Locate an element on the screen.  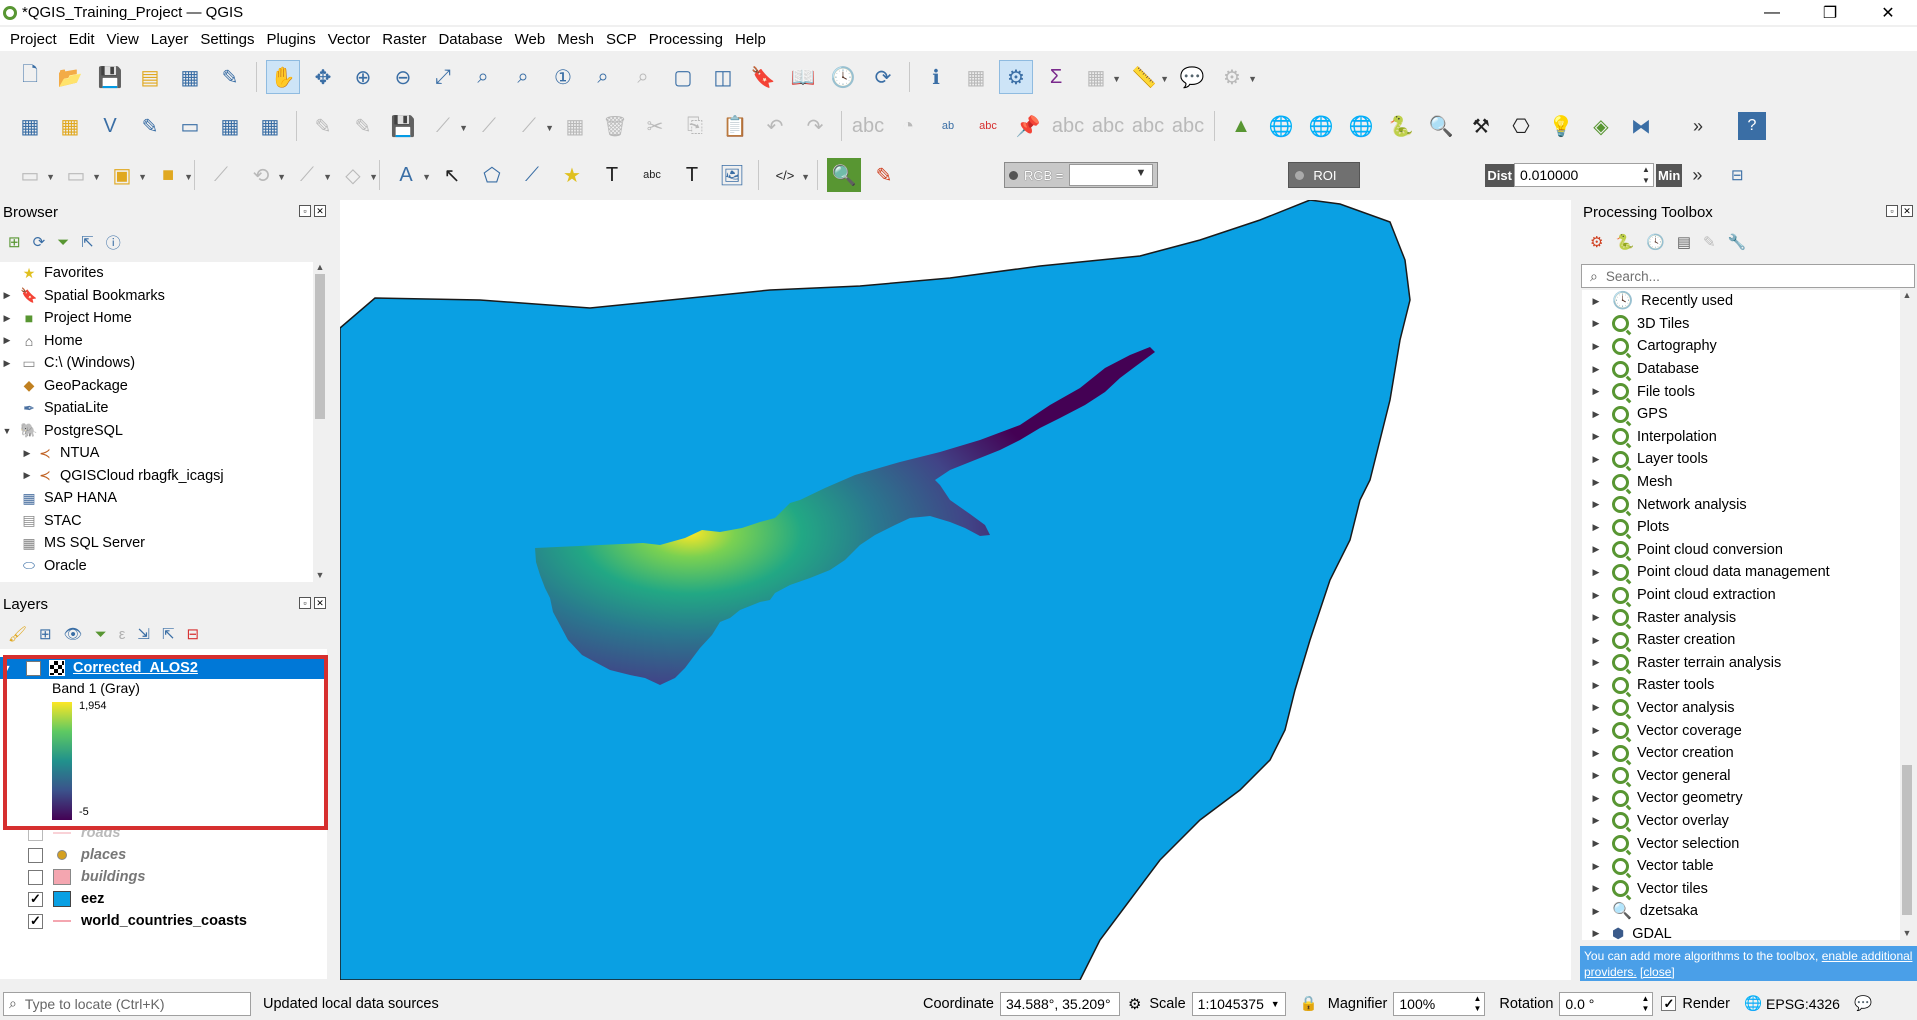
proc-item-vector-creation: ▶ Vector creation is located at coordinates (1741, 753).